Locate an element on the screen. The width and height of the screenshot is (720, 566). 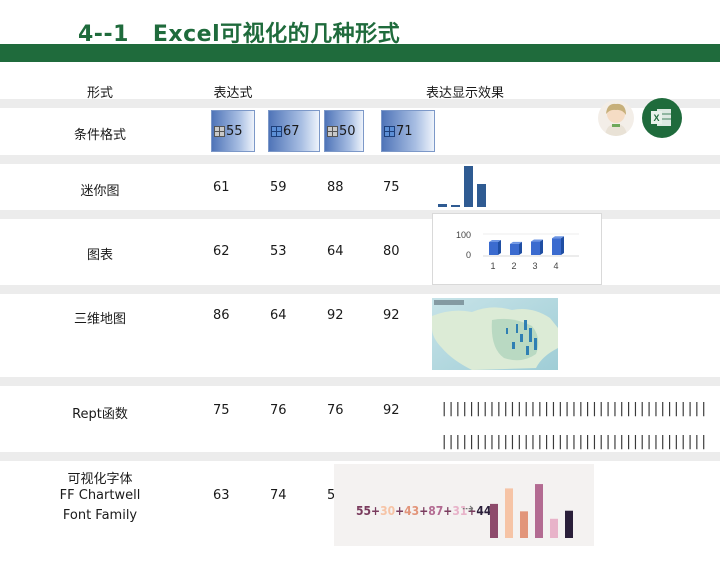
rept-row-value: 75 is located at coordinates (221, 410).